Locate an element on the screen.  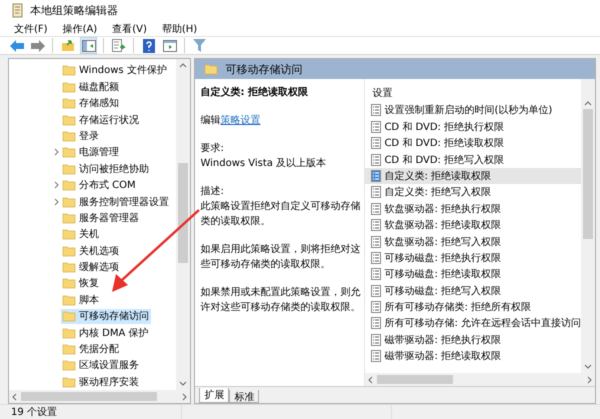
tree-item: Windows 文件保护 is located at coordinates (115, 70).